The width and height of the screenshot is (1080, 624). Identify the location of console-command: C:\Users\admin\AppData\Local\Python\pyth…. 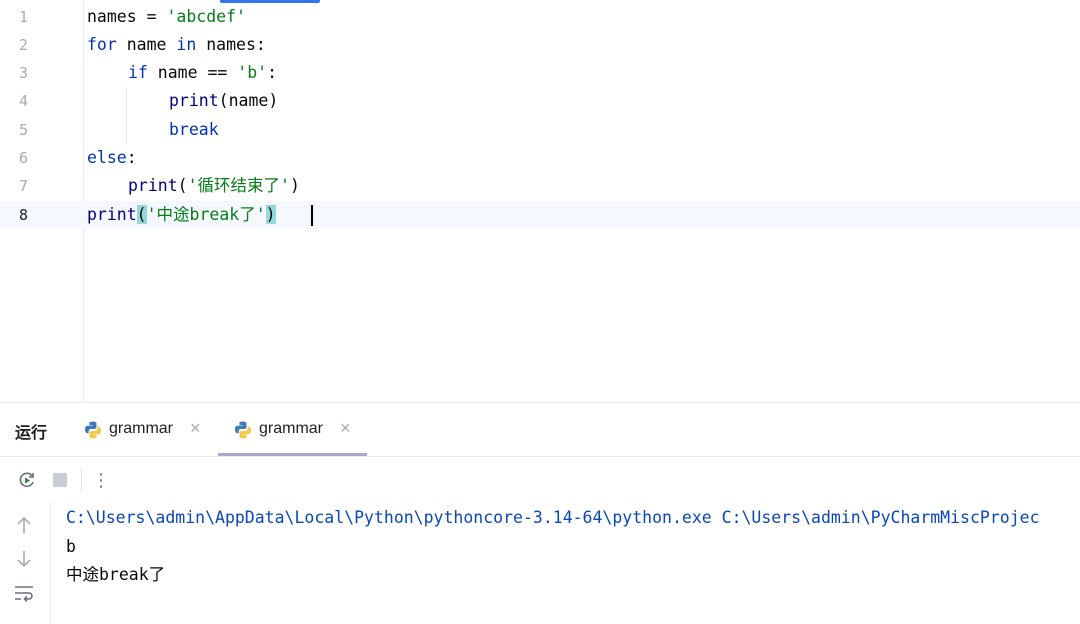
(553, 517).